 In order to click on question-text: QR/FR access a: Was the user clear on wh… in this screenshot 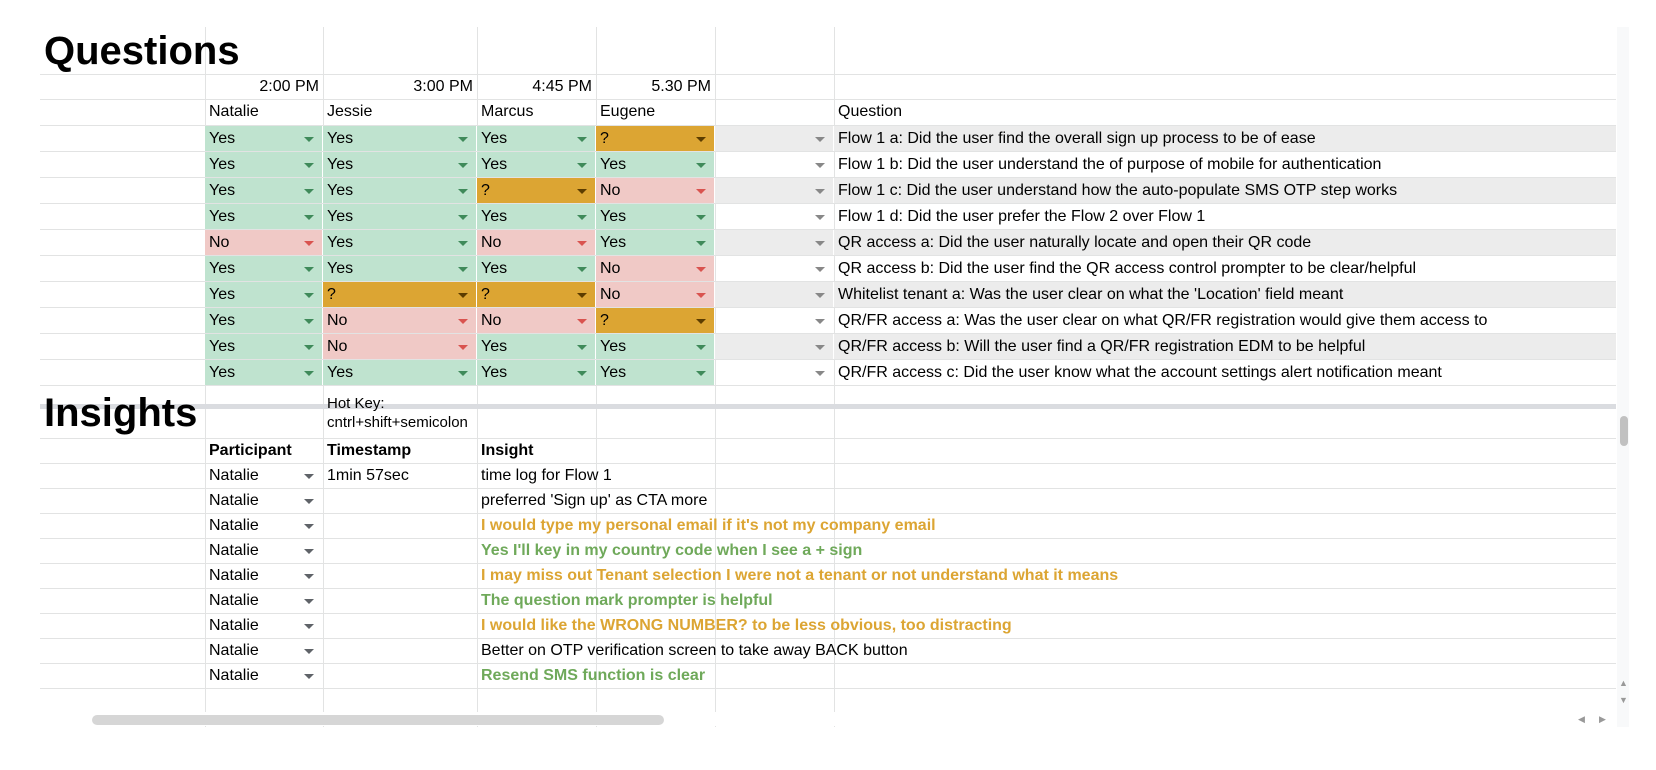, I will do `click(1225, 320)`.